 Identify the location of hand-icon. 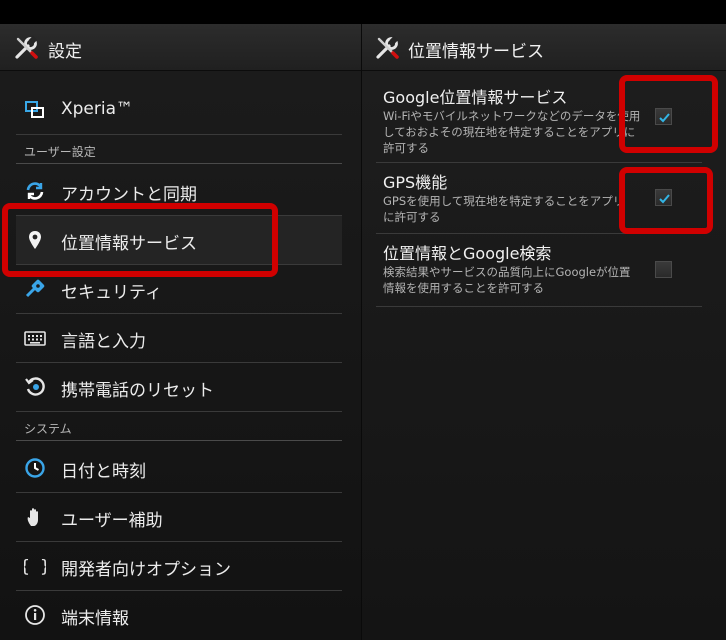
(35, 517).